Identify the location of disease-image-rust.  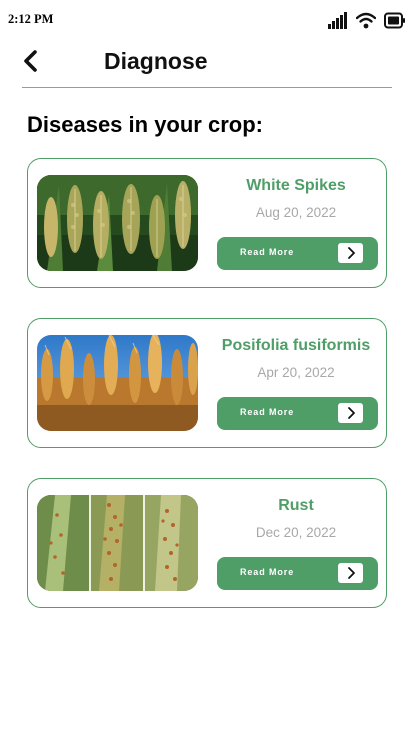
(117, 543).